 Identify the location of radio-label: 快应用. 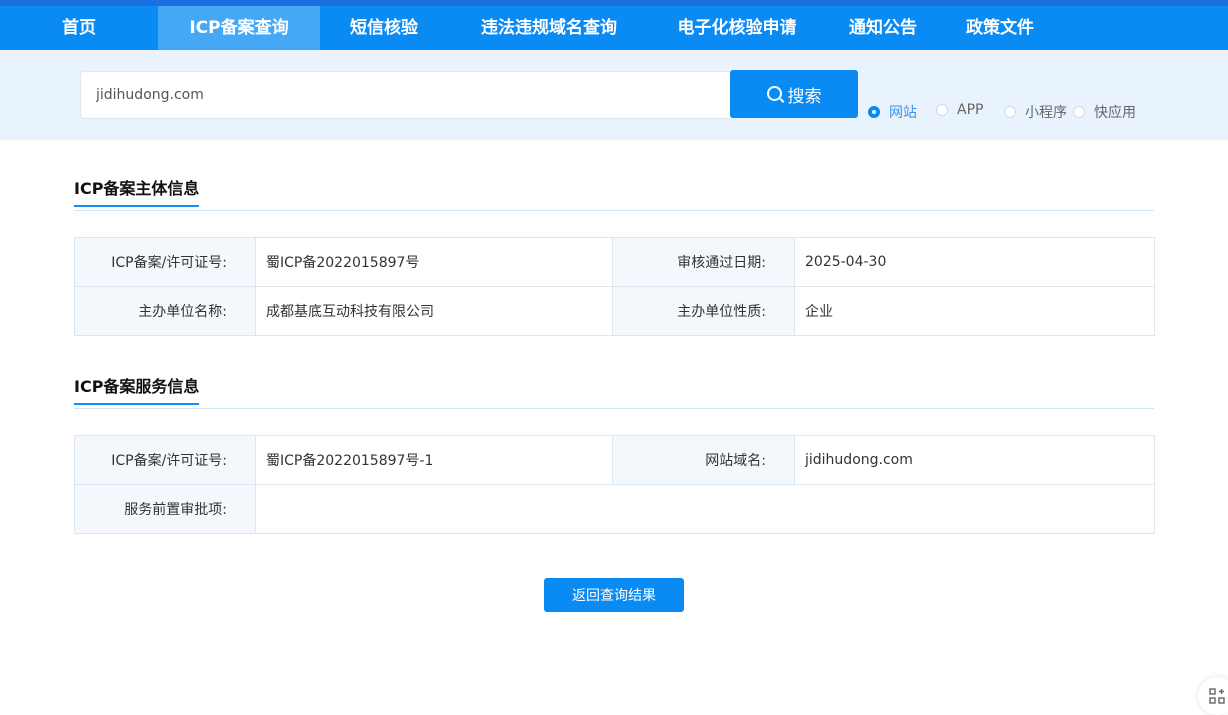
(1115, 113).